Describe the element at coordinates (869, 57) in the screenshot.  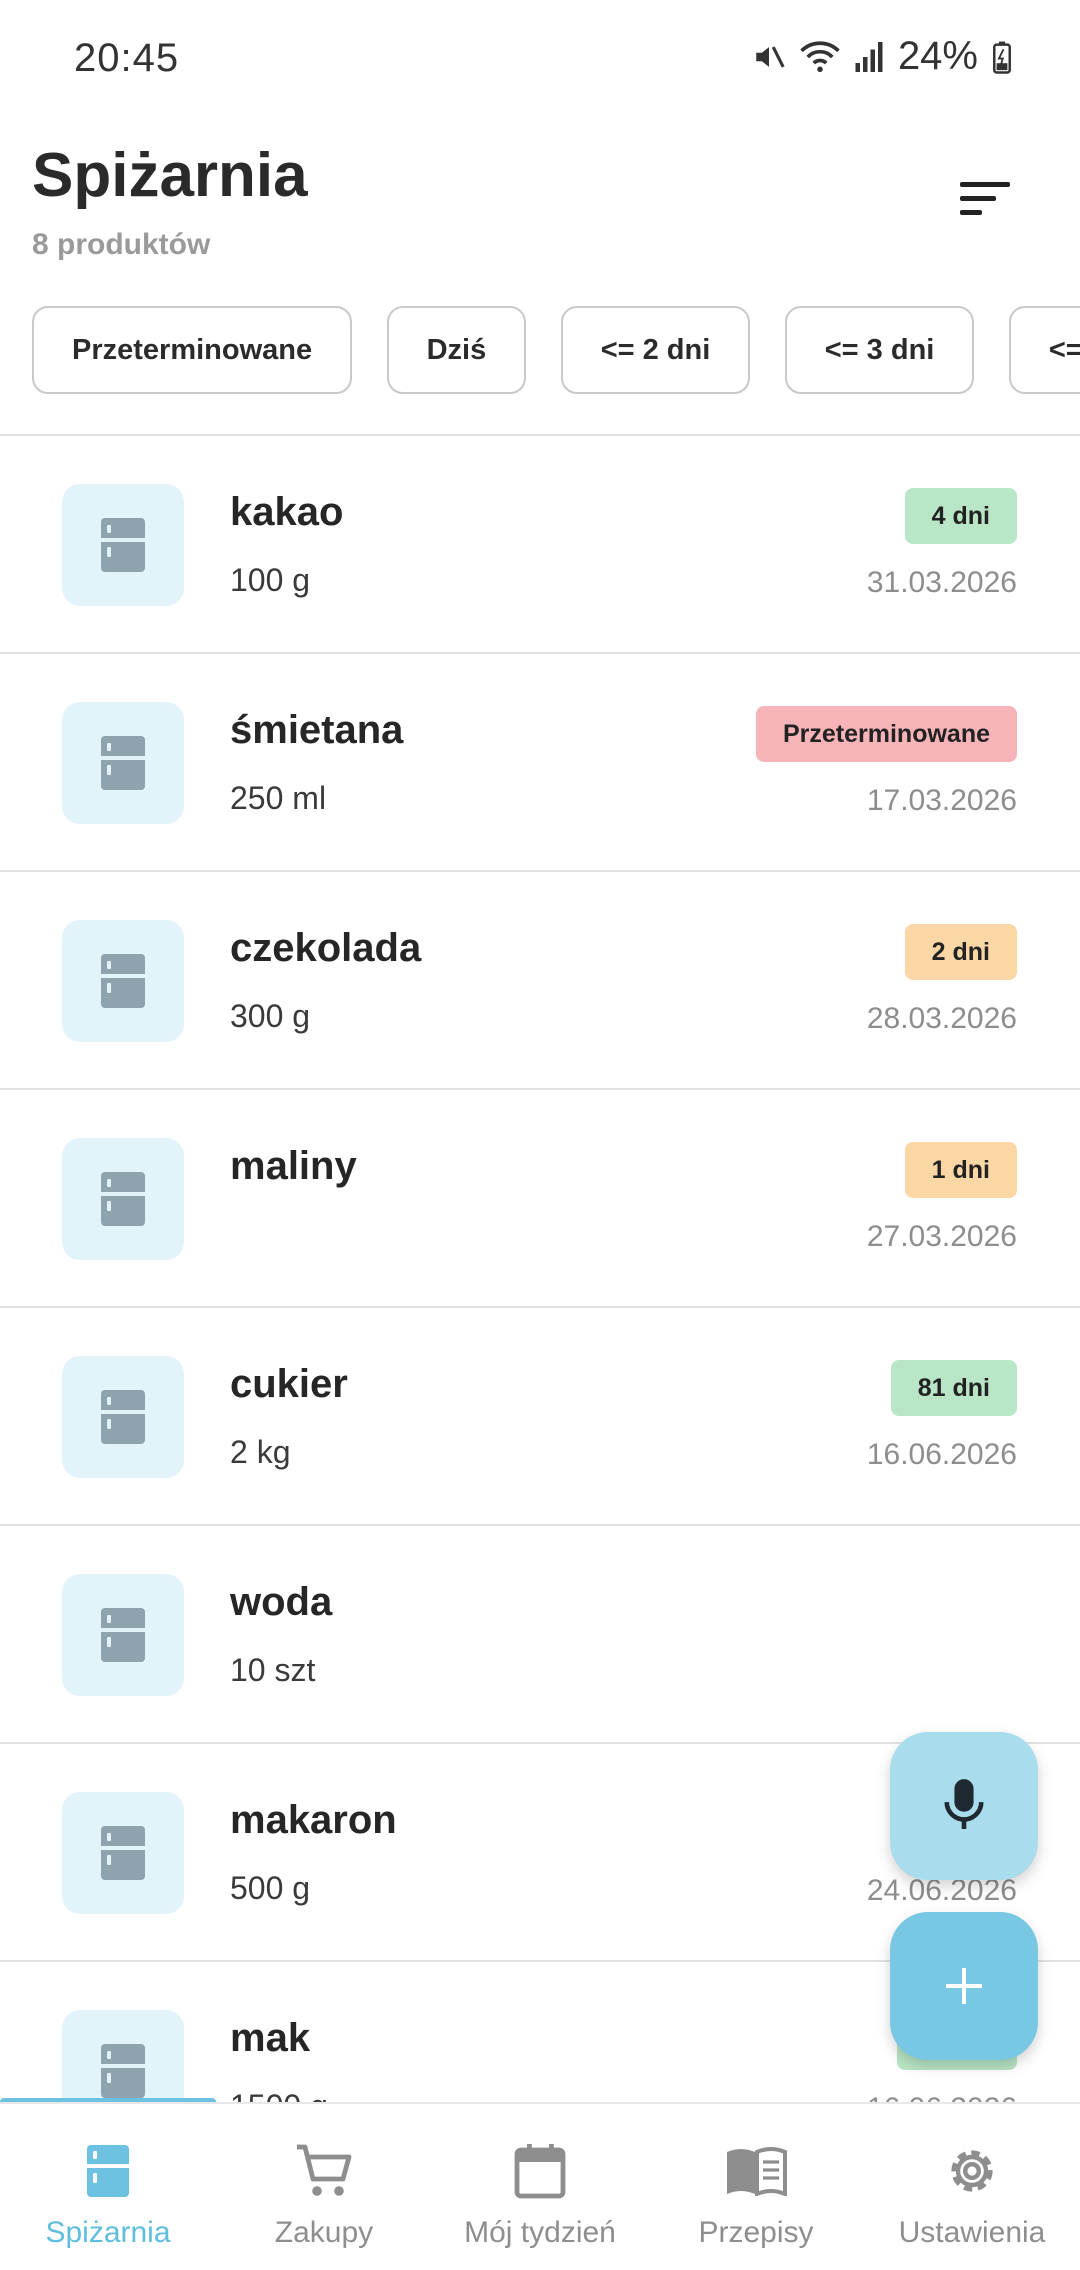
I see `signal-icon` at that location.